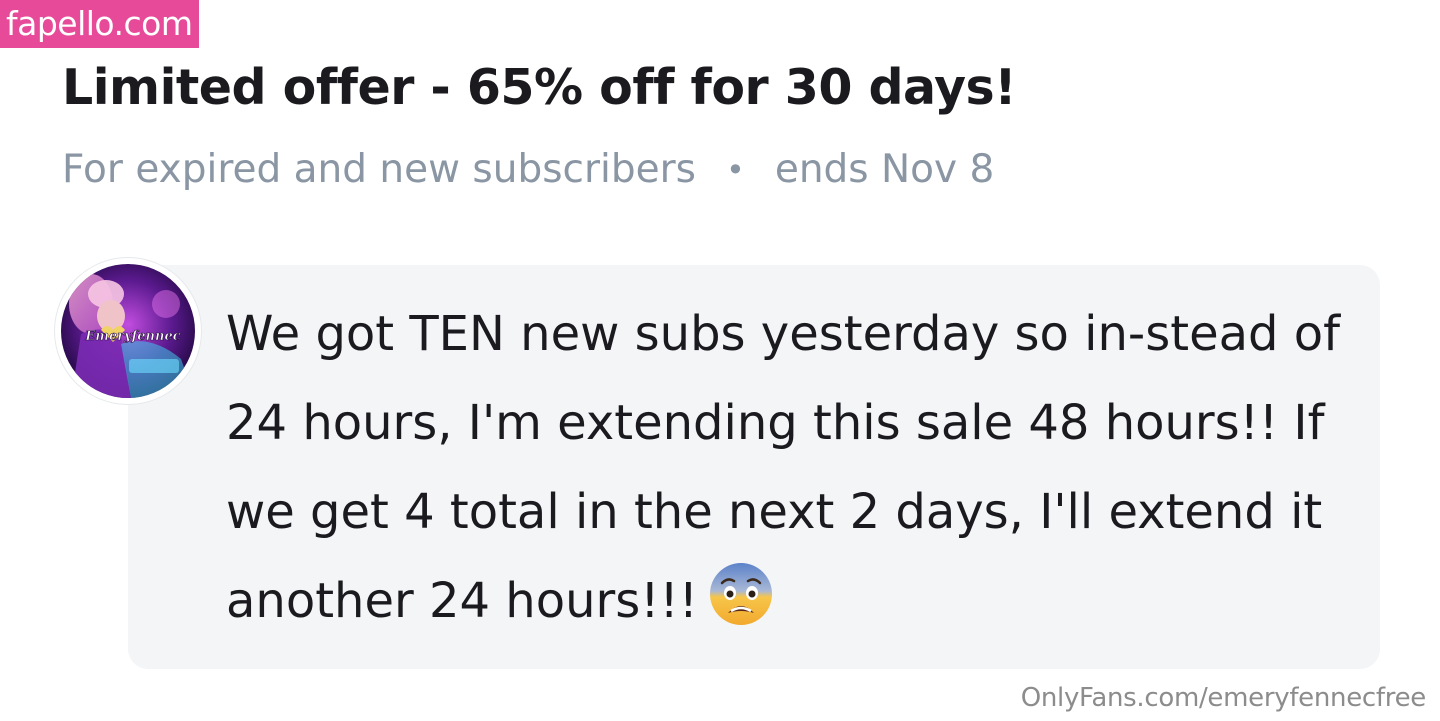 The image size is (1440, 721). I want to click on avatar-image: Emeryfennec, so click(128, 331).